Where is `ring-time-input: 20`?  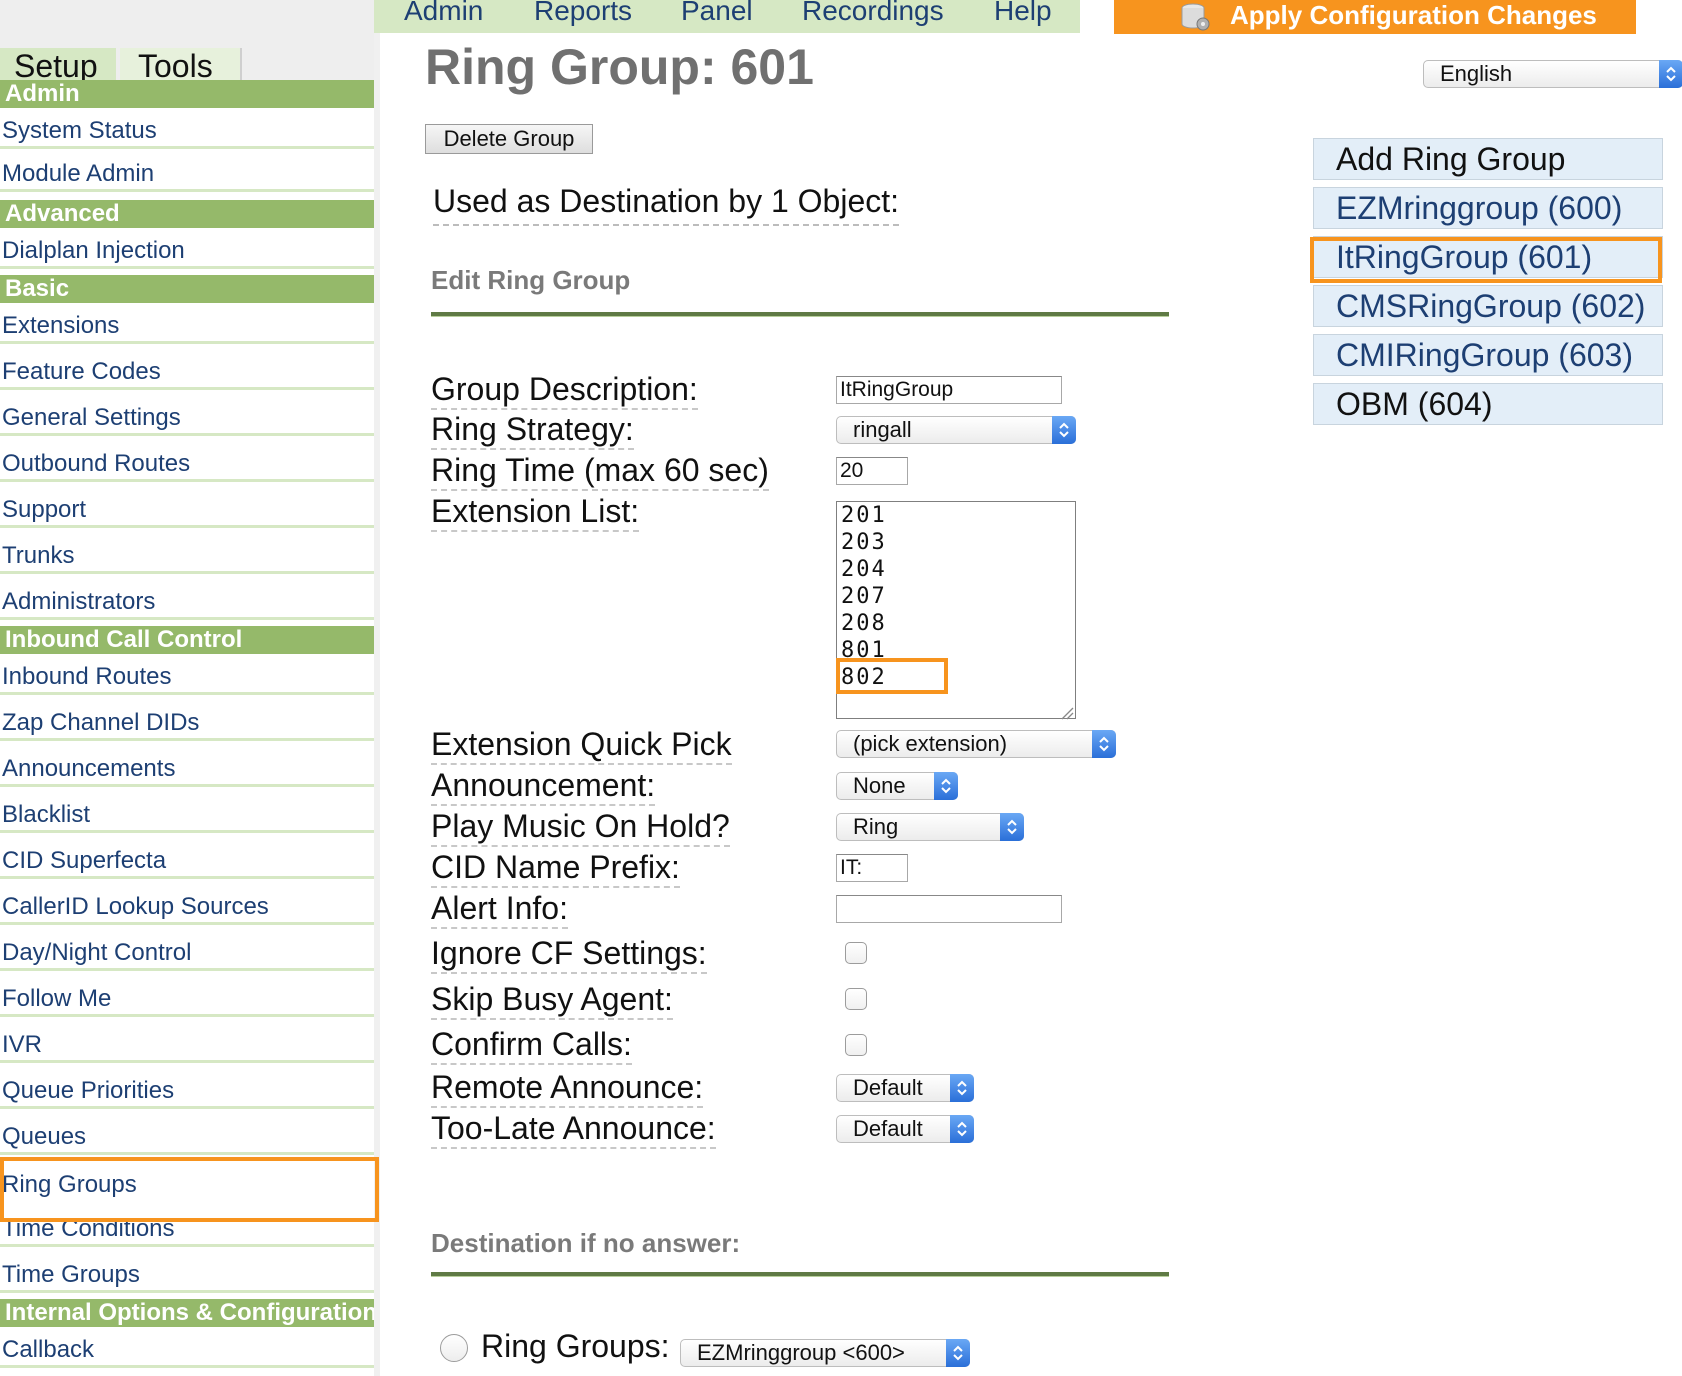
ring-time-input: 20 is located at coordinates (872, 471).